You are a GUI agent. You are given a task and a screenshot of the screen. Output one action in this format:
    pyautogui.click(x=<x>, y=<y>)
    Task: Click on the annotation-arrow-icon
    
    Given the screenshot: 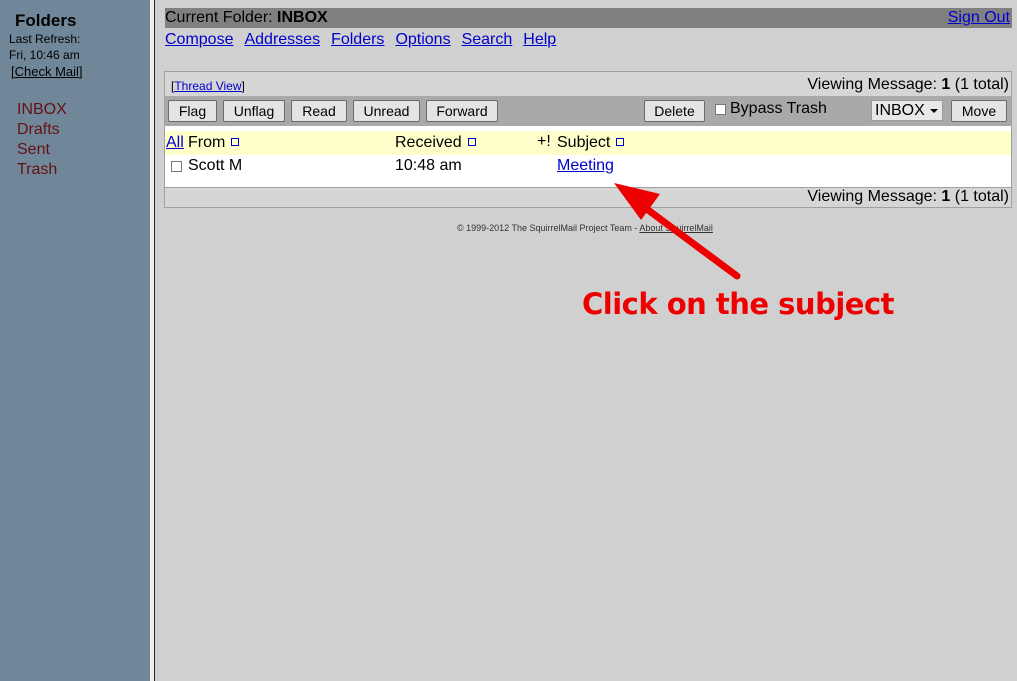 What is the action you would take?
    pyautogui.click(x=677, y=231)
    